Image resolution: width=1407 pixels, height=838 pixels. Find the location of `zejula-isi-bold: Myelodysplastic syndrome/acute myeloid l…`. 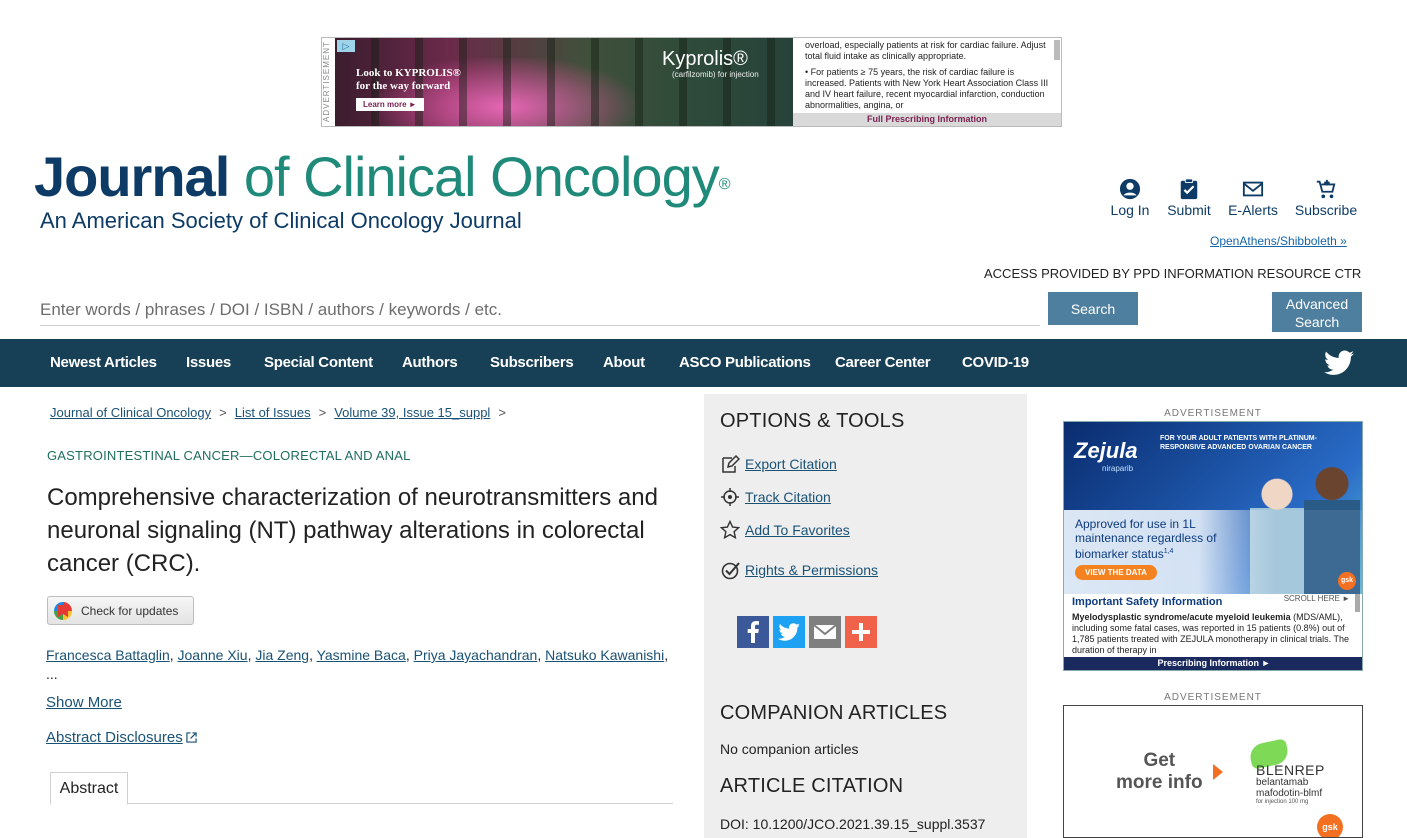

zejula-isi-bold: Myelodysplastic syndrome/acute myeloid l… is located at coordinates (1181, 617).